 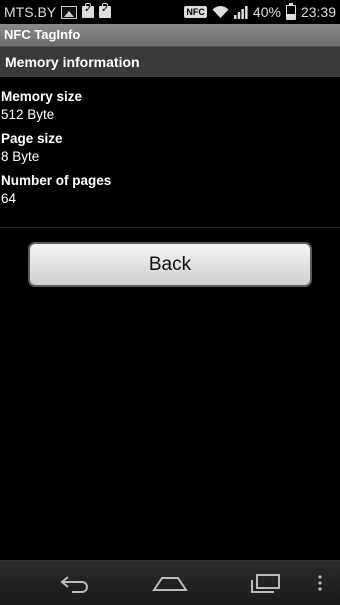 What do you see at coordinates (170, 264) in the screenshot?
I see `back-button: Back` at bounding box center [170, 264].